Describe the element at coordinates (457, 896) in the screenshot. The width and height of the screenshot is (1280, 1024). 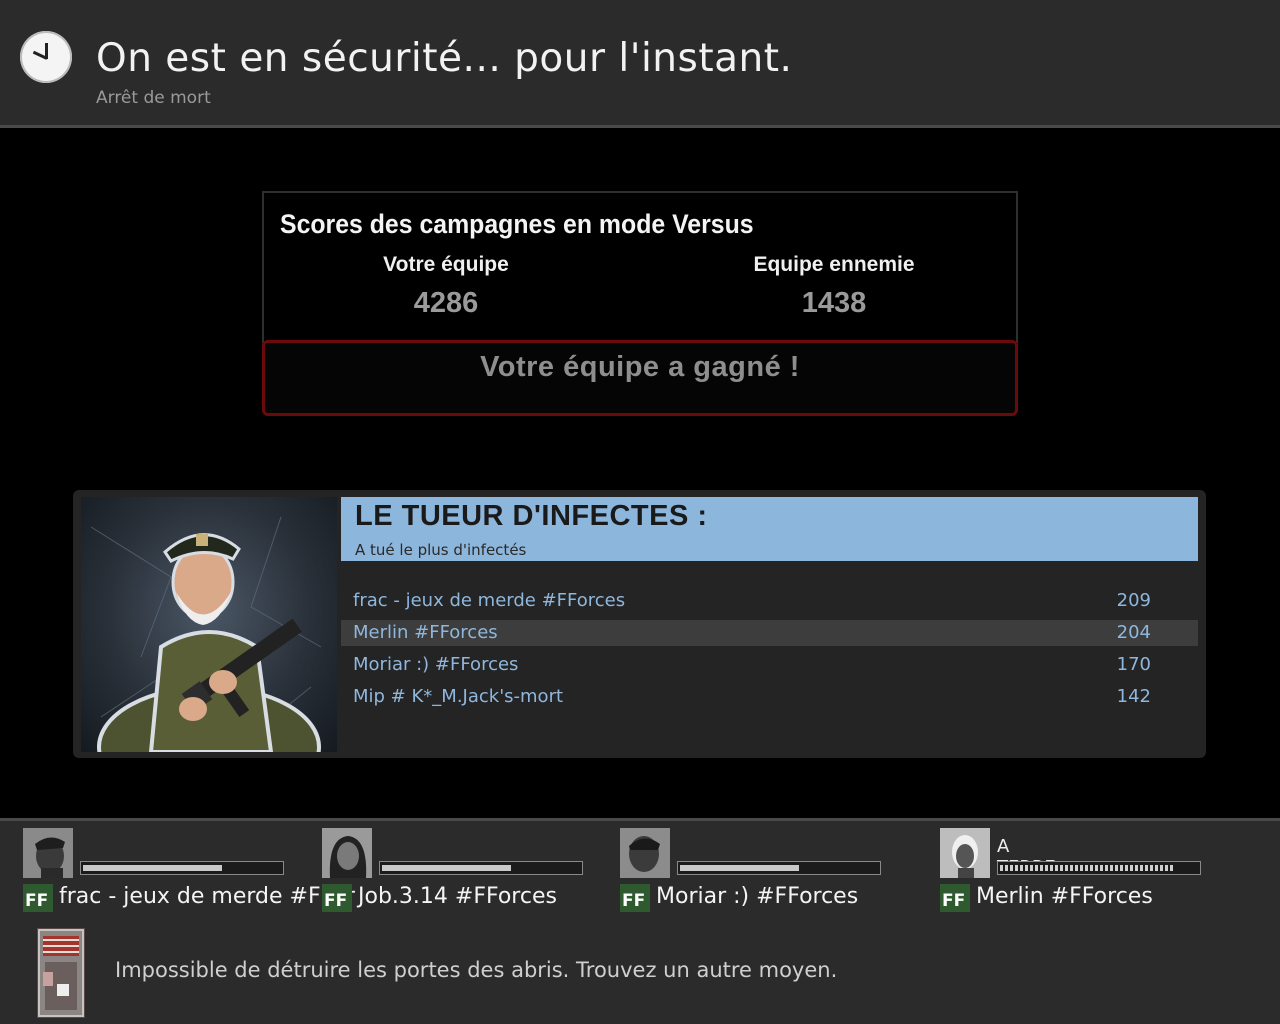
I see `player-name: Job.3.14 #FForces` at that location.